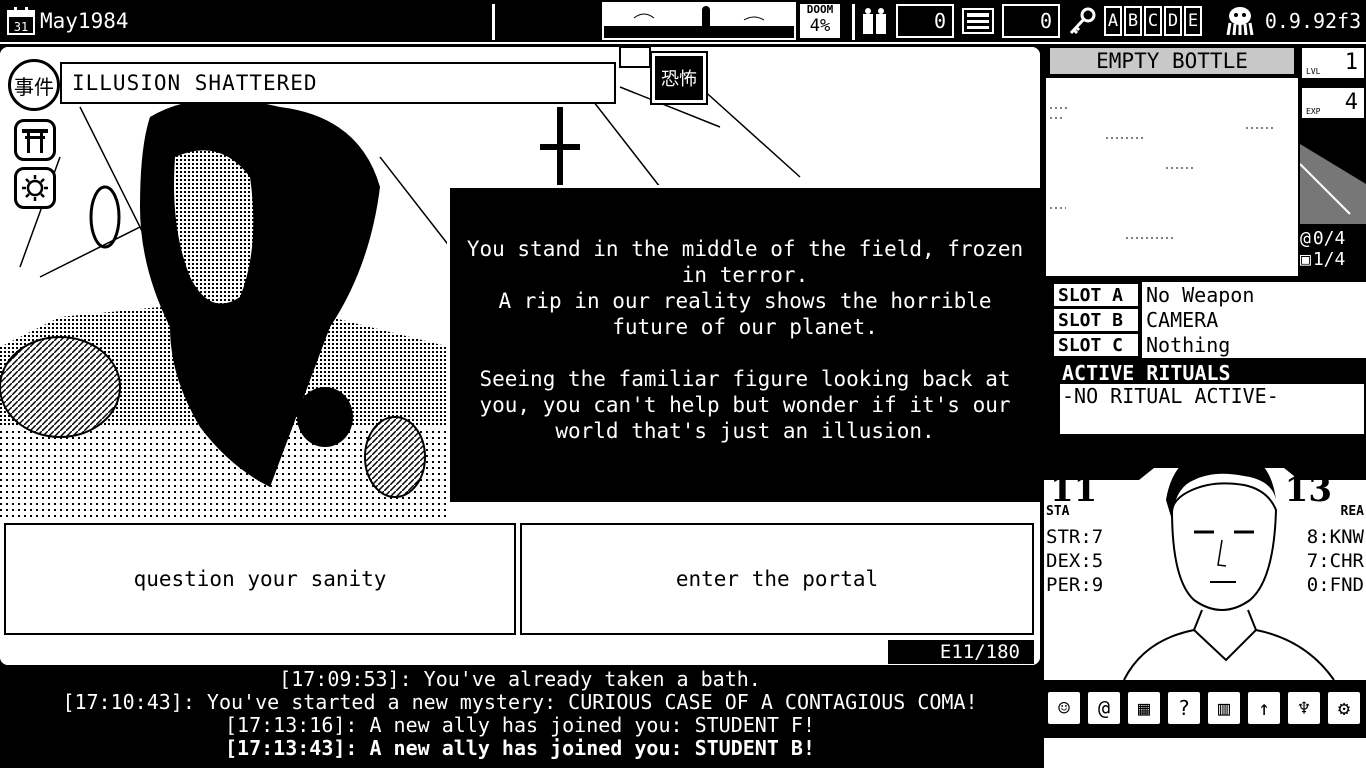  Describe the element at coordinates (1352, 511) in the screenshot. I see `reason-label: REA` at that location.